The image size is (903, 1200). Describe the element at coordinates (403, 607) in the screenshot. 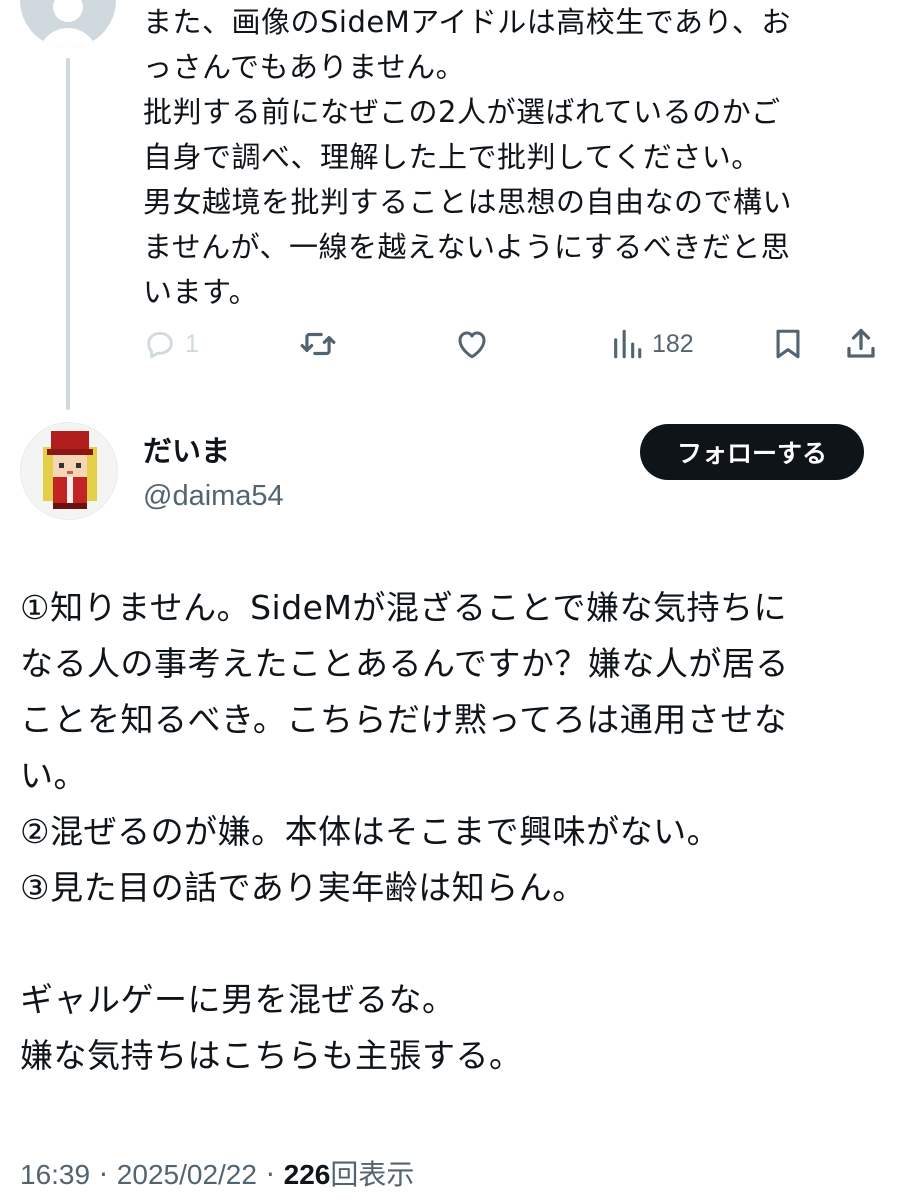

I see `tweet-text-line: ①知りません。SideMが混ざることで嫌な気持ちに` at that location.